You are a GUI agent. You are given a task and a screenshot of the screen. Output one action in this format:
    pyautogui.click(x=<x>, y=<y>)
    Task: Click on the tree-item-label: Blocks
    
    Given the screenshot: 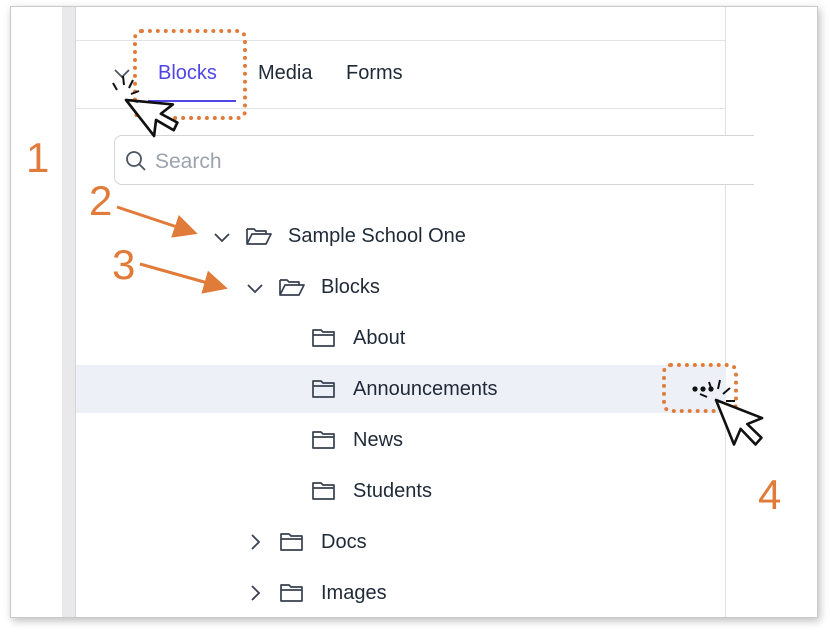 What is the action you would take?
    pyautogui.click(x=350, y=287)
    